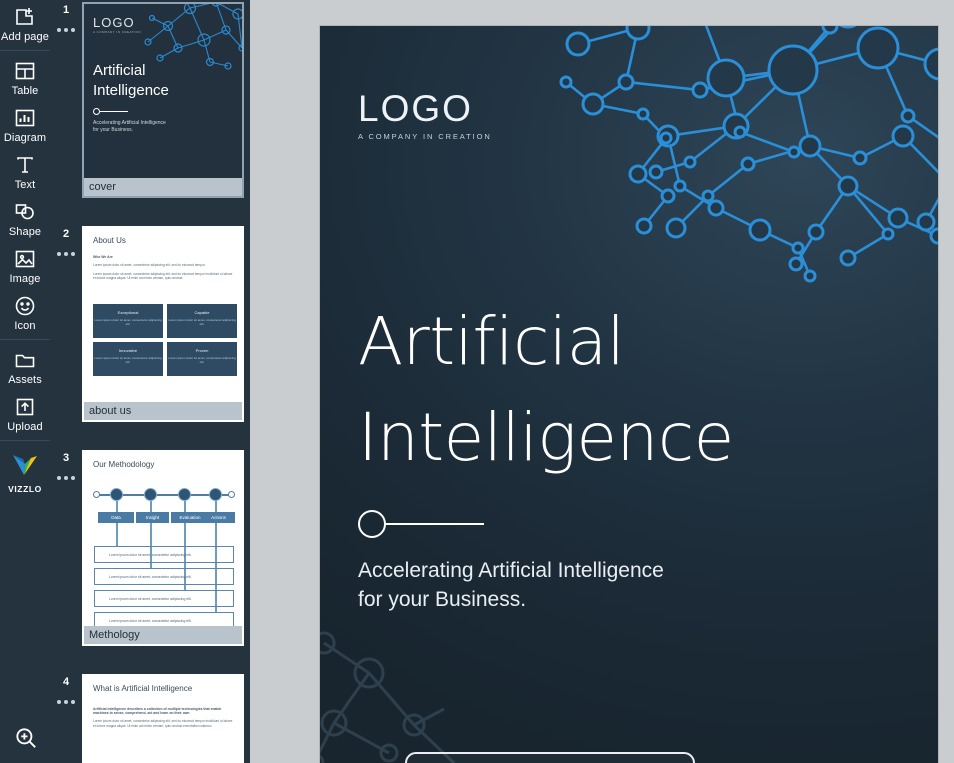 Image resolution: width=954 pixels, height=763 pixels. What do you see at coordinates (748, 154) in the screenshot?
I see `network-graphic-icon` at bounding box center [748, 154].